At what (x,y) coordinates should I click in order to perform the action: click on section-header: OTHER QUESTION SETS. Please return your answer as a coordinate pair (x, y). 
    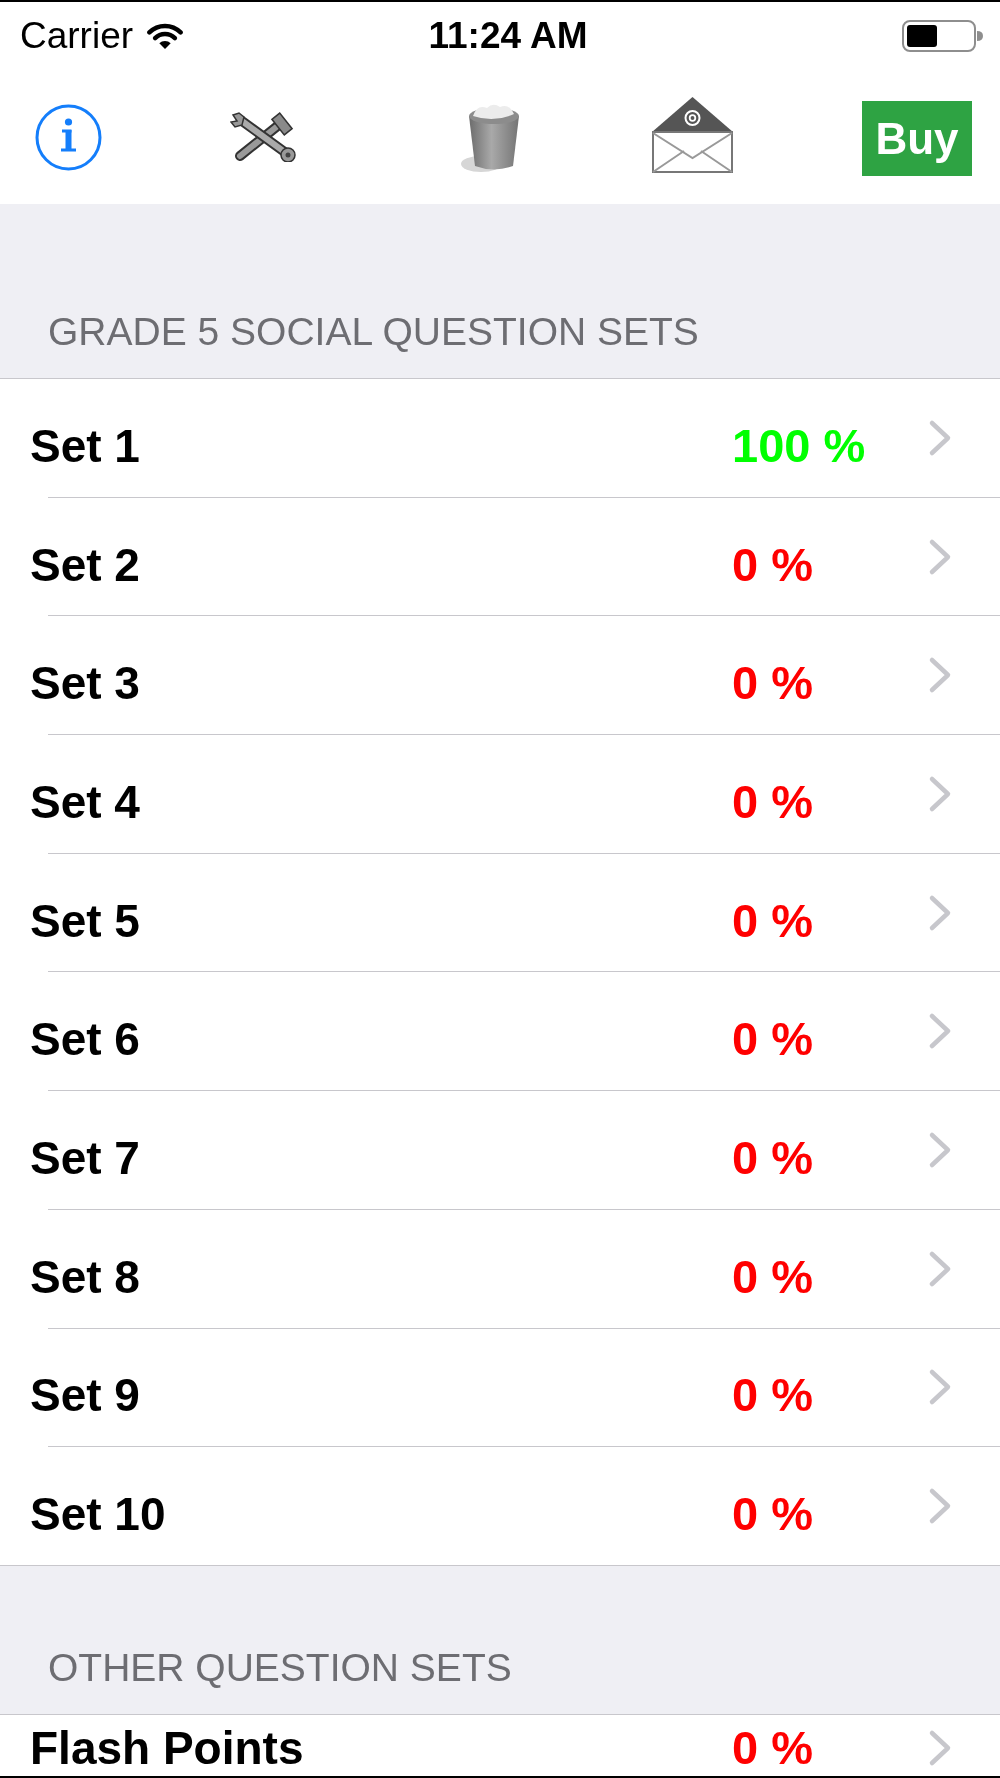
    Looking at the image, I should click on (280, 1667).